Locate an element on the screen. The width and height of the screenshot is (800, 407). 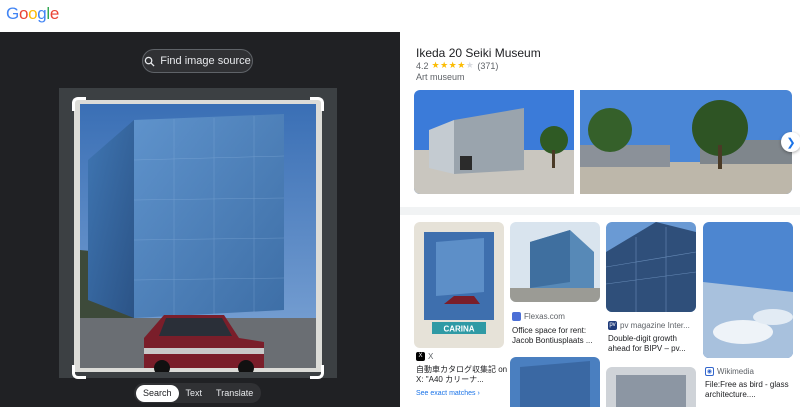
gallery-next-chevron-icon: ❯ is located at coordinates (790, 142).